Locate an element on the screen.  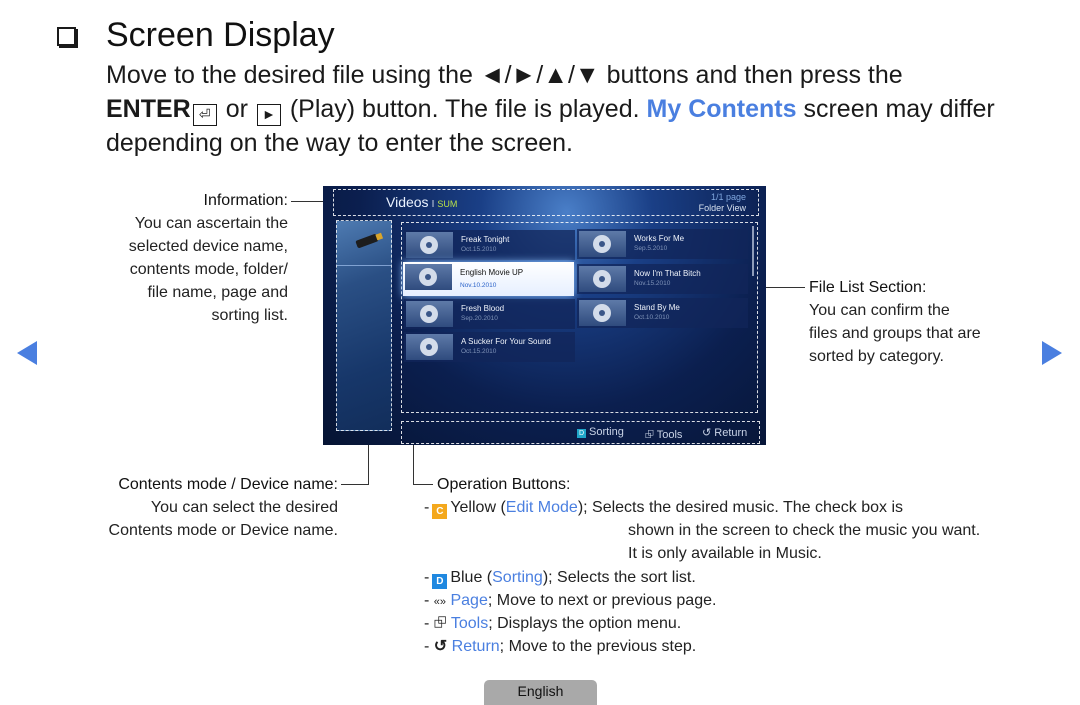
operation-item-return: - ↺ Return; Move to the previous step. is located at coordinates (560, 646).